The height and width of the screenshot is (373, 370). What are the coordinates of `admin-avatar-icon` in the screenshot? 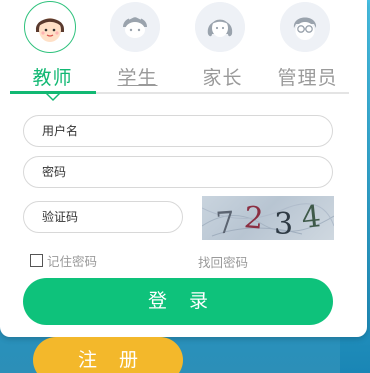 It's located at (305, 27).